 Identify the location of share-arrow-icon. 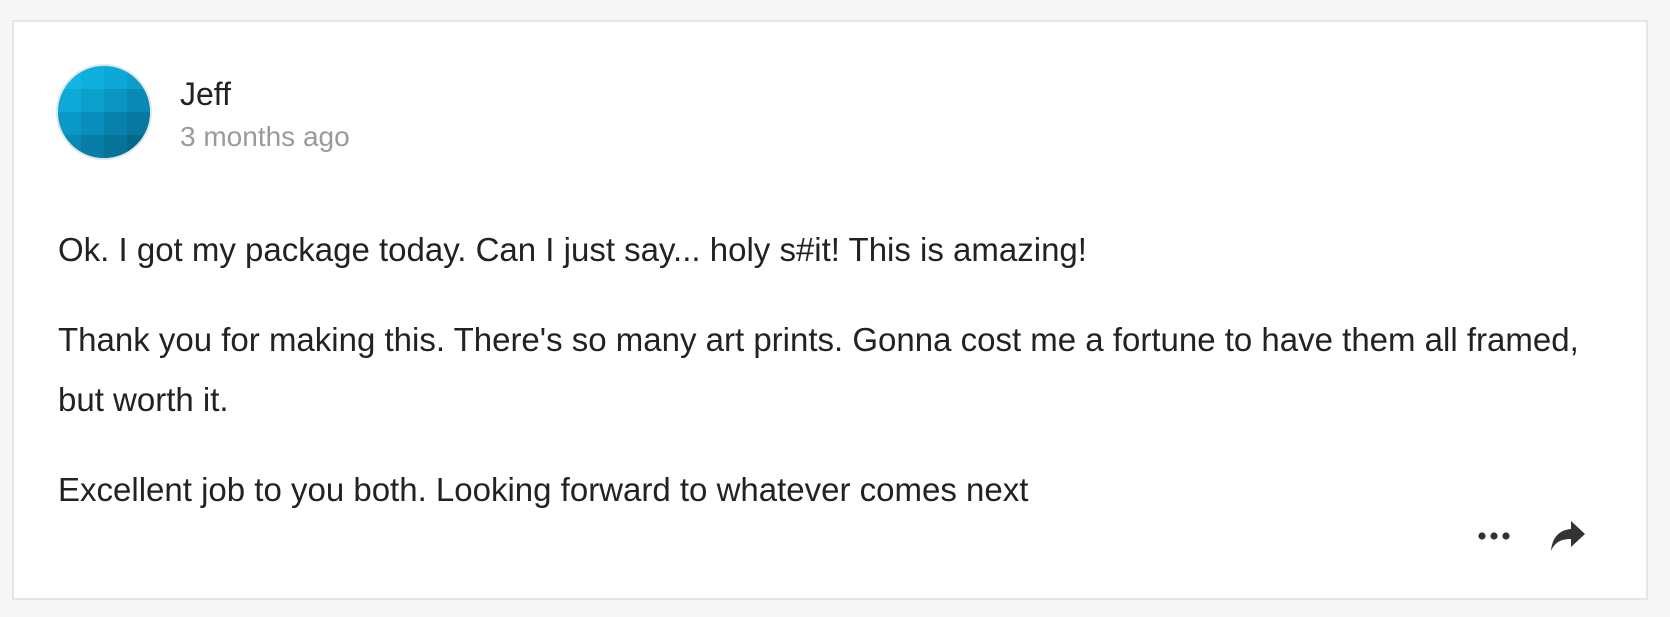
(1568, 536).